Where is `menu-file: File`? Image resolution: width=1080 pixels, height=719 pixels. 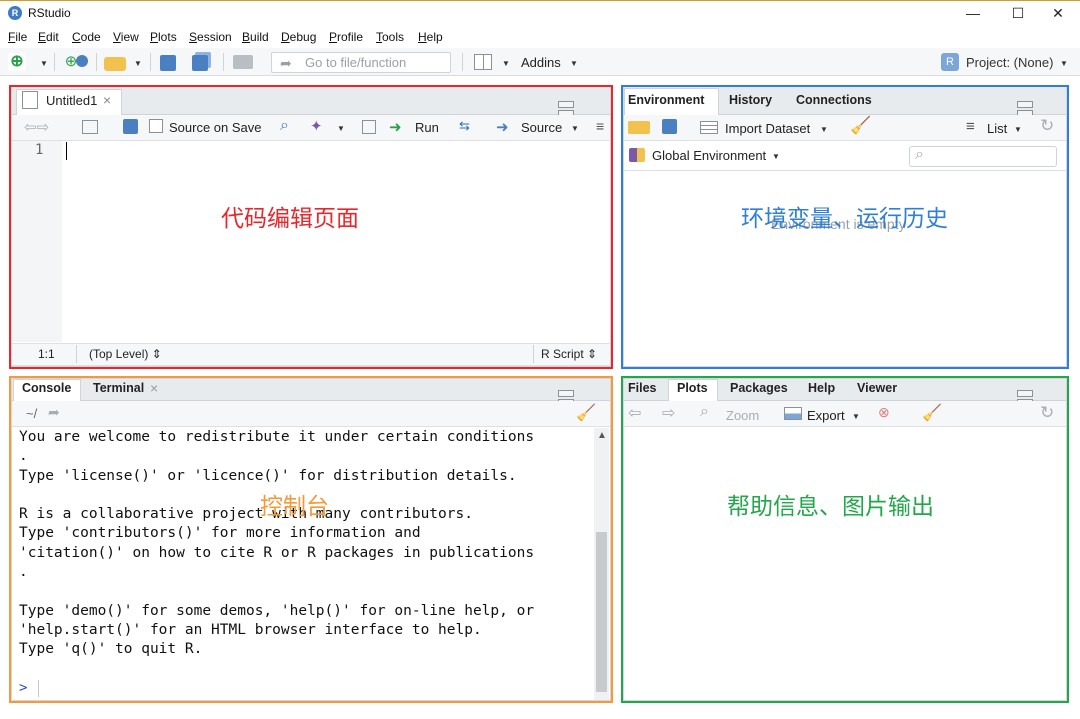
menu-file: File is located at coordinates (17, 37).